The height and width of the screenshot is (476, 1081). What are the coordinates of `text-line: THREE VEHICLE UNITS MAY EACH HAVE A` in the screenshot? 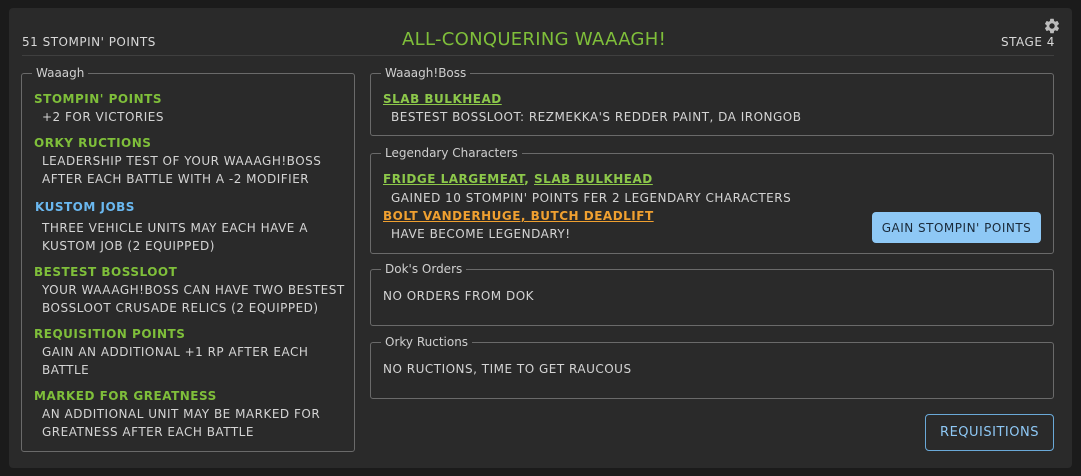 It's located at (175, 228).